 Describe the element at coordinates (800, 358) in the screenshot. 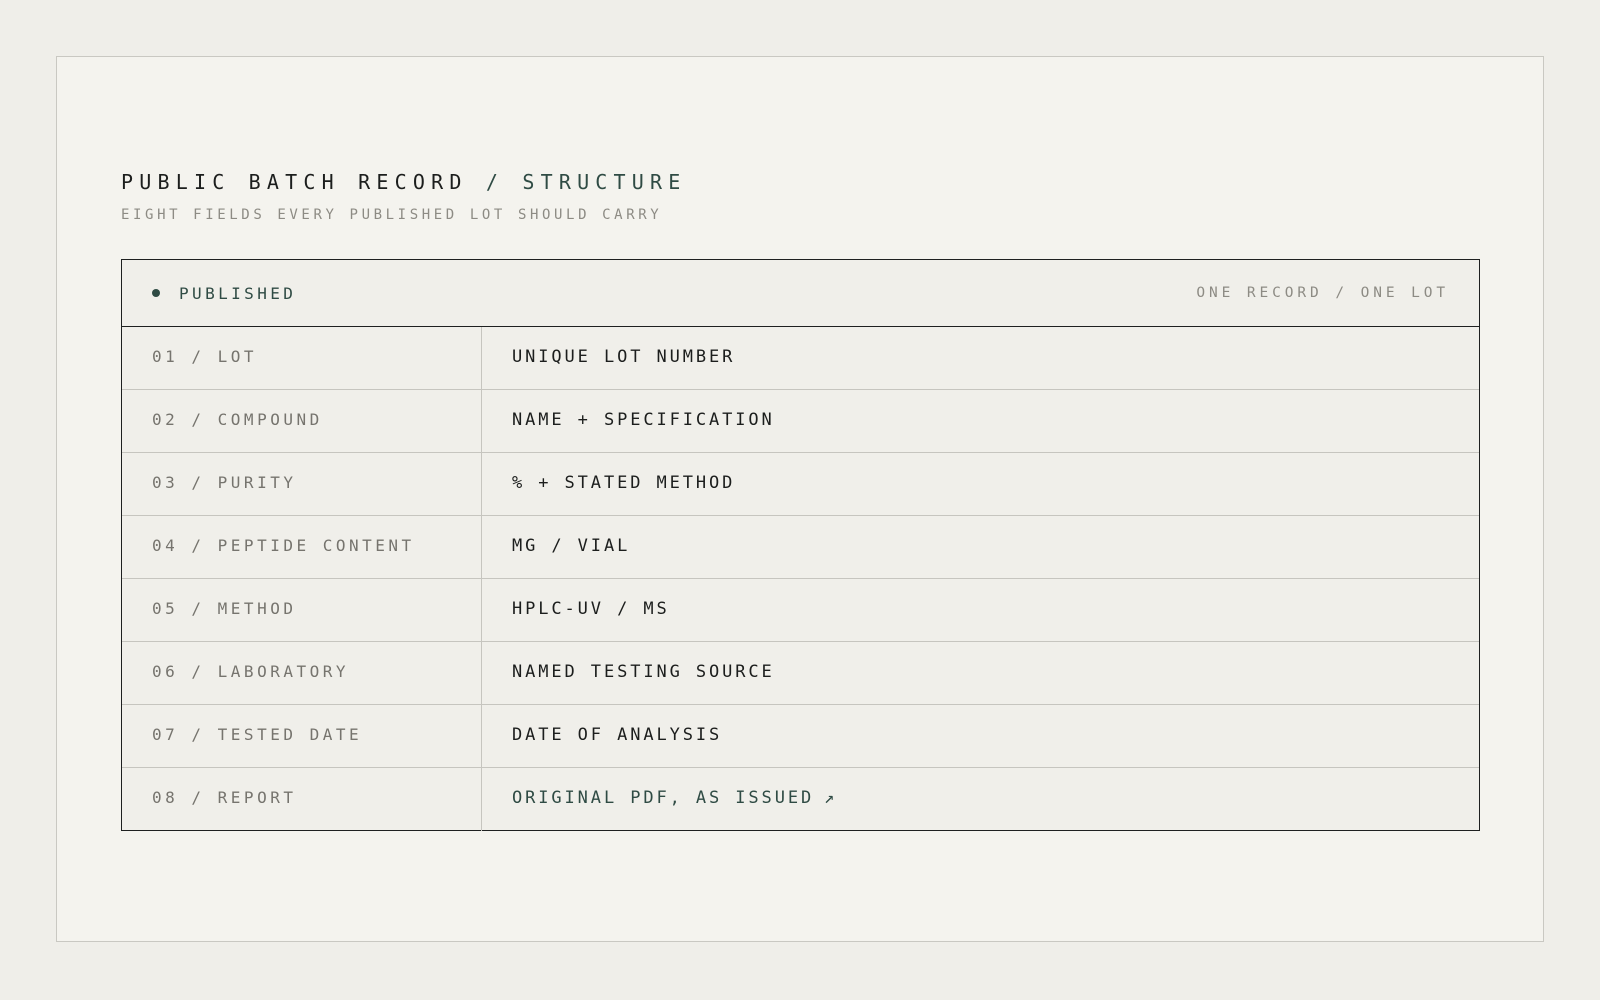

I see `table-row: 01 / LOT UNIQUE LOT NUMBER` at that location.